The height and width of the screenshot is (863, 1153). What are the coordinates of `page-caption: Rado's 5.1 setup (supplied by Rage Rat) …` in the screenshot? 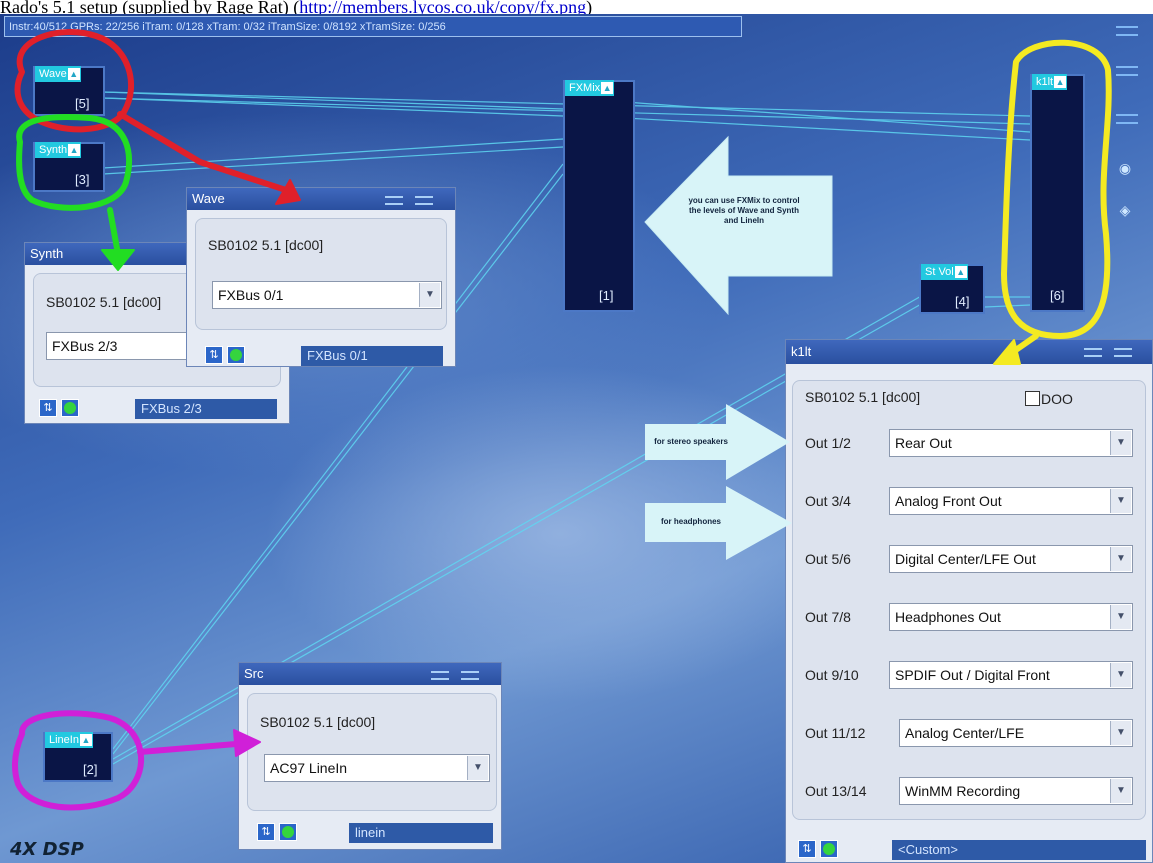 It's located at (576, 7).